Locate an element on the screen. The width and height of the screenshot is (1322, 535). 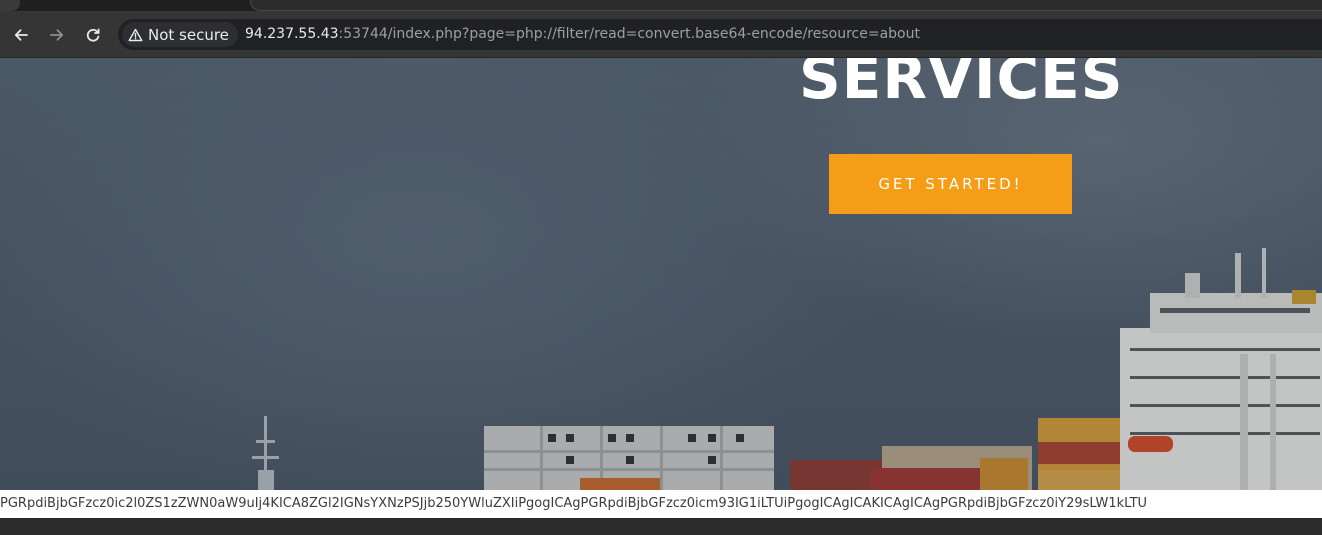
tab-left is located at coordinates (10, 5).